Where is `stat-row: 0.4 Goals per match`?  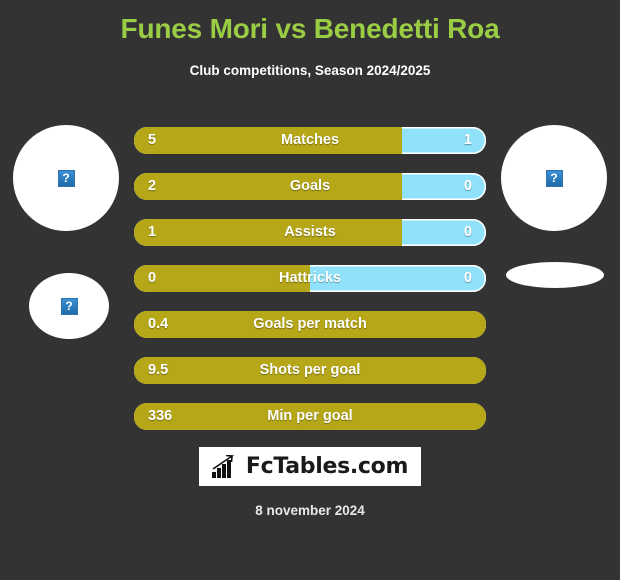
stat-row: 0.4 Goals per match is located at coordinates (310, 324).